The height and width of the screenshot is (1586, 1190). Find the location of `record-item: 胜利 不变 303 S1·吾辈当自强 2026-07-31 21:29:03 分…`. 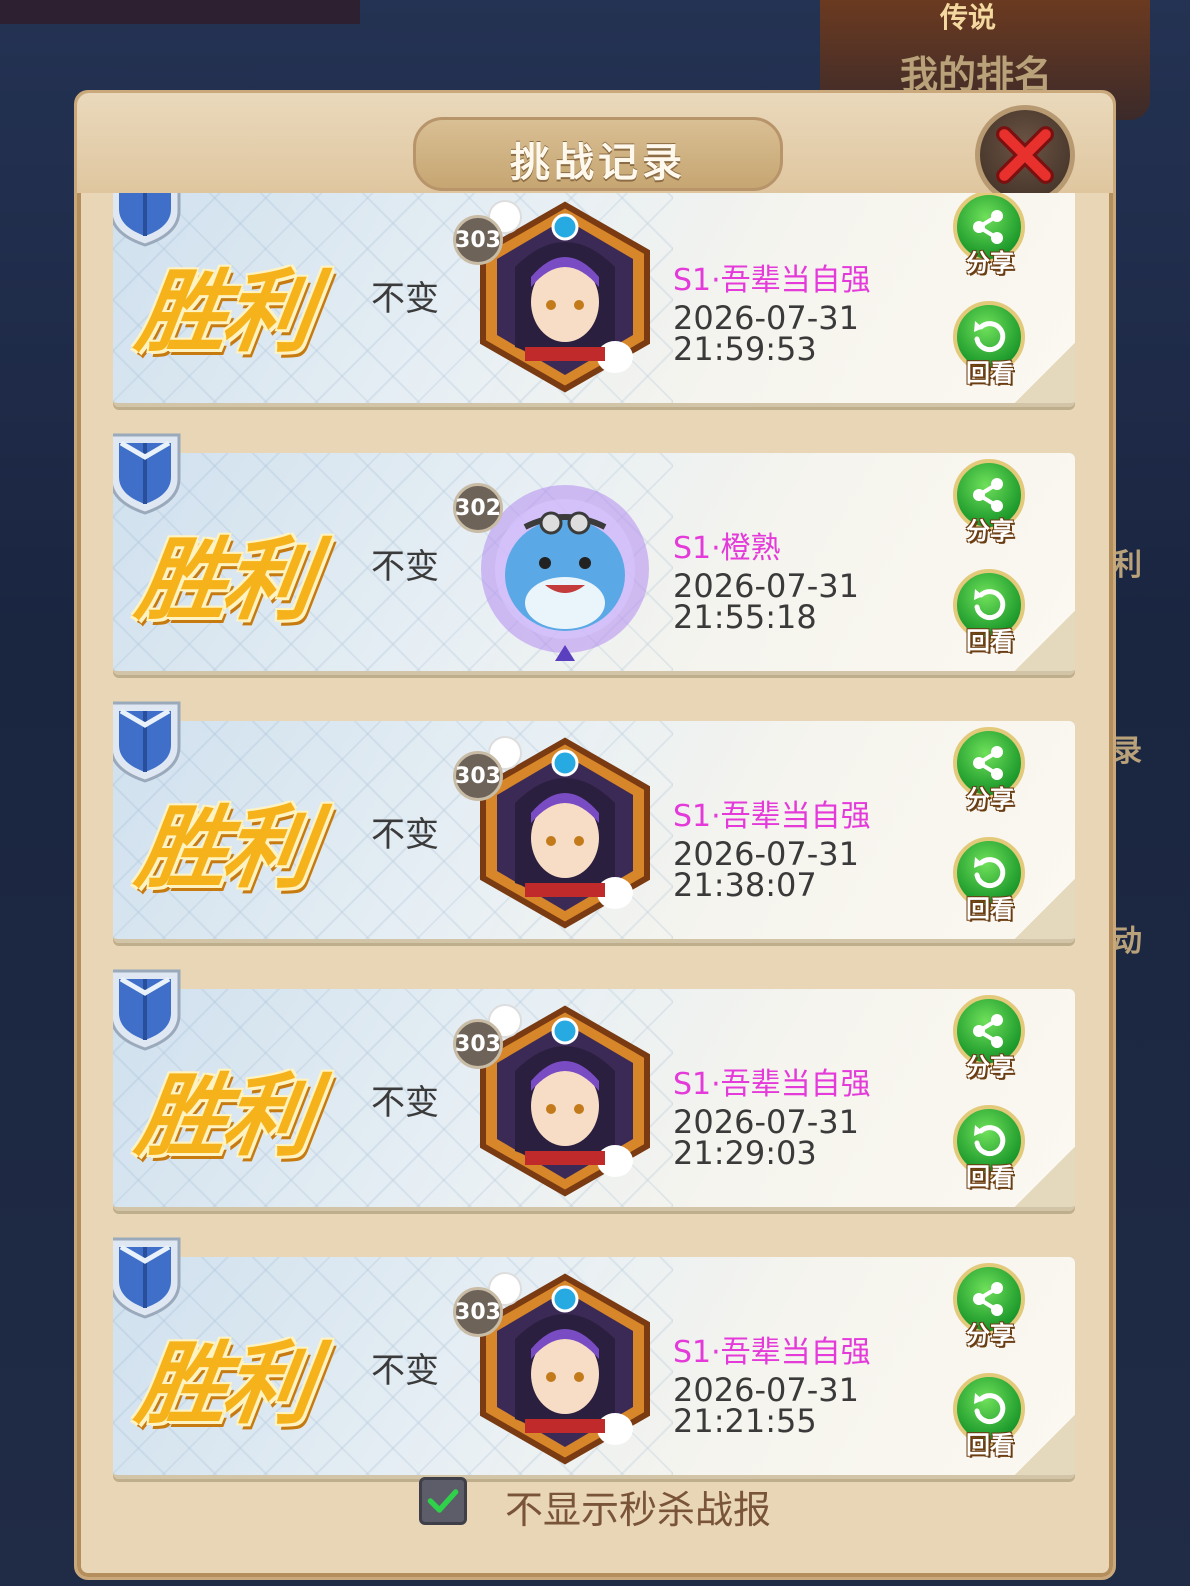

record-item: 胜利 不变 303 S1·吾辈当自强 2026-07-31 21:29:03 分… is located at coordinates (594, 1090).